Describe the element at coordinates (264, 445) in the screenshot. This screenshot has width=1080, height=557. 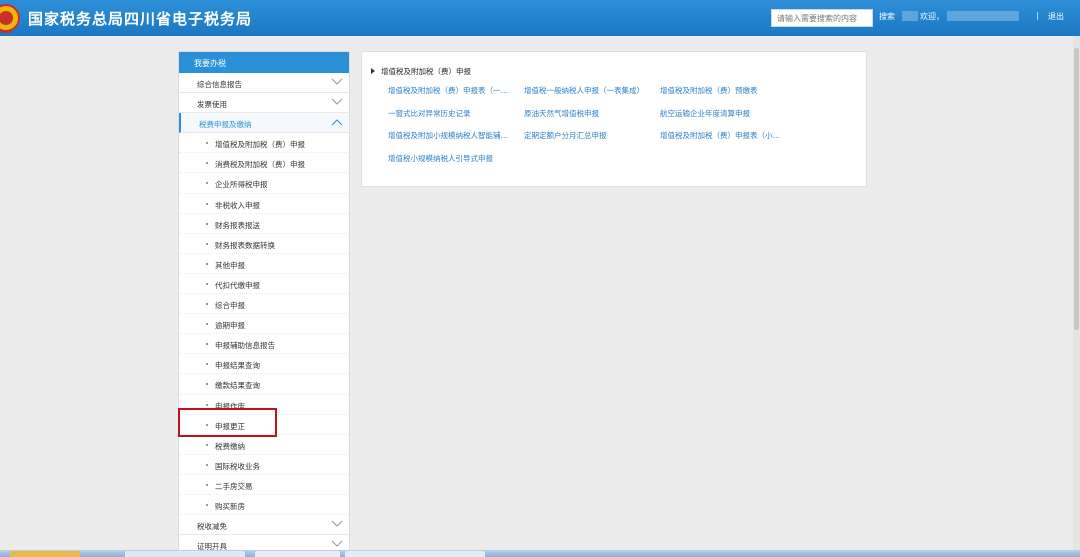
I see `submenu-item: 税费缴纳` at that location.